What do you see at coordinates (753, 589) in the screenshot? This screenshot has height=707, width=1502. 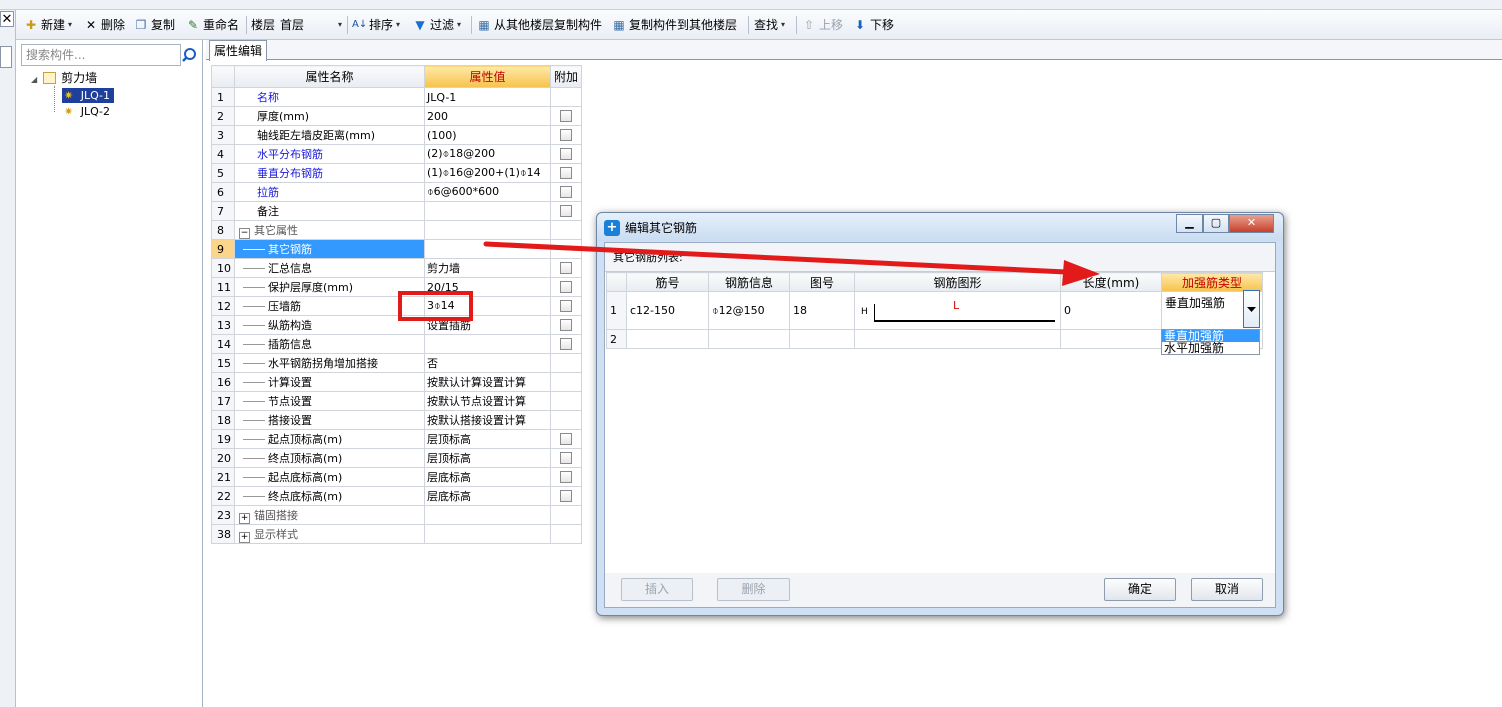 I see `delete-row-button: 删除` at bounding box center [753, 589].